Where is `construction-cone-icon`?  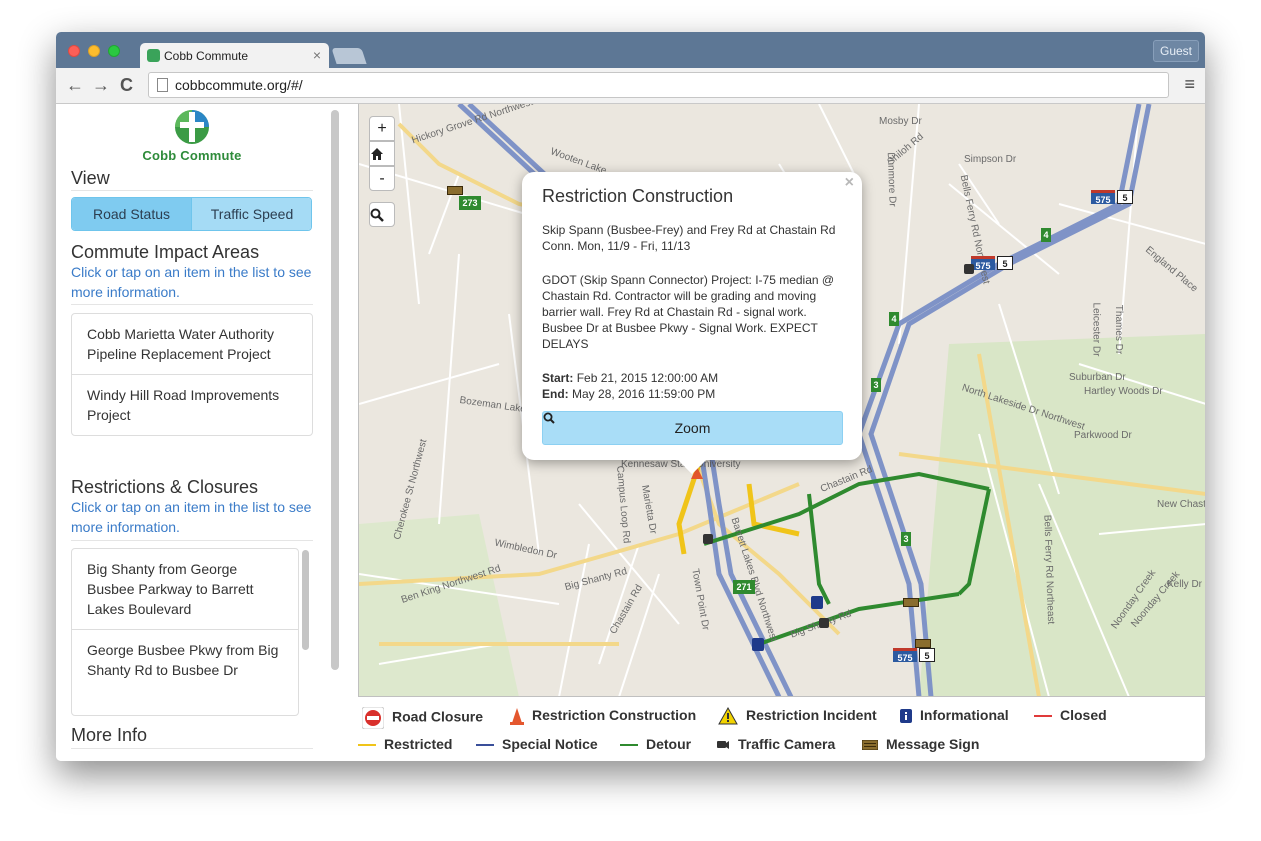 construction-cone-icon is located at coordinates (517, 717).